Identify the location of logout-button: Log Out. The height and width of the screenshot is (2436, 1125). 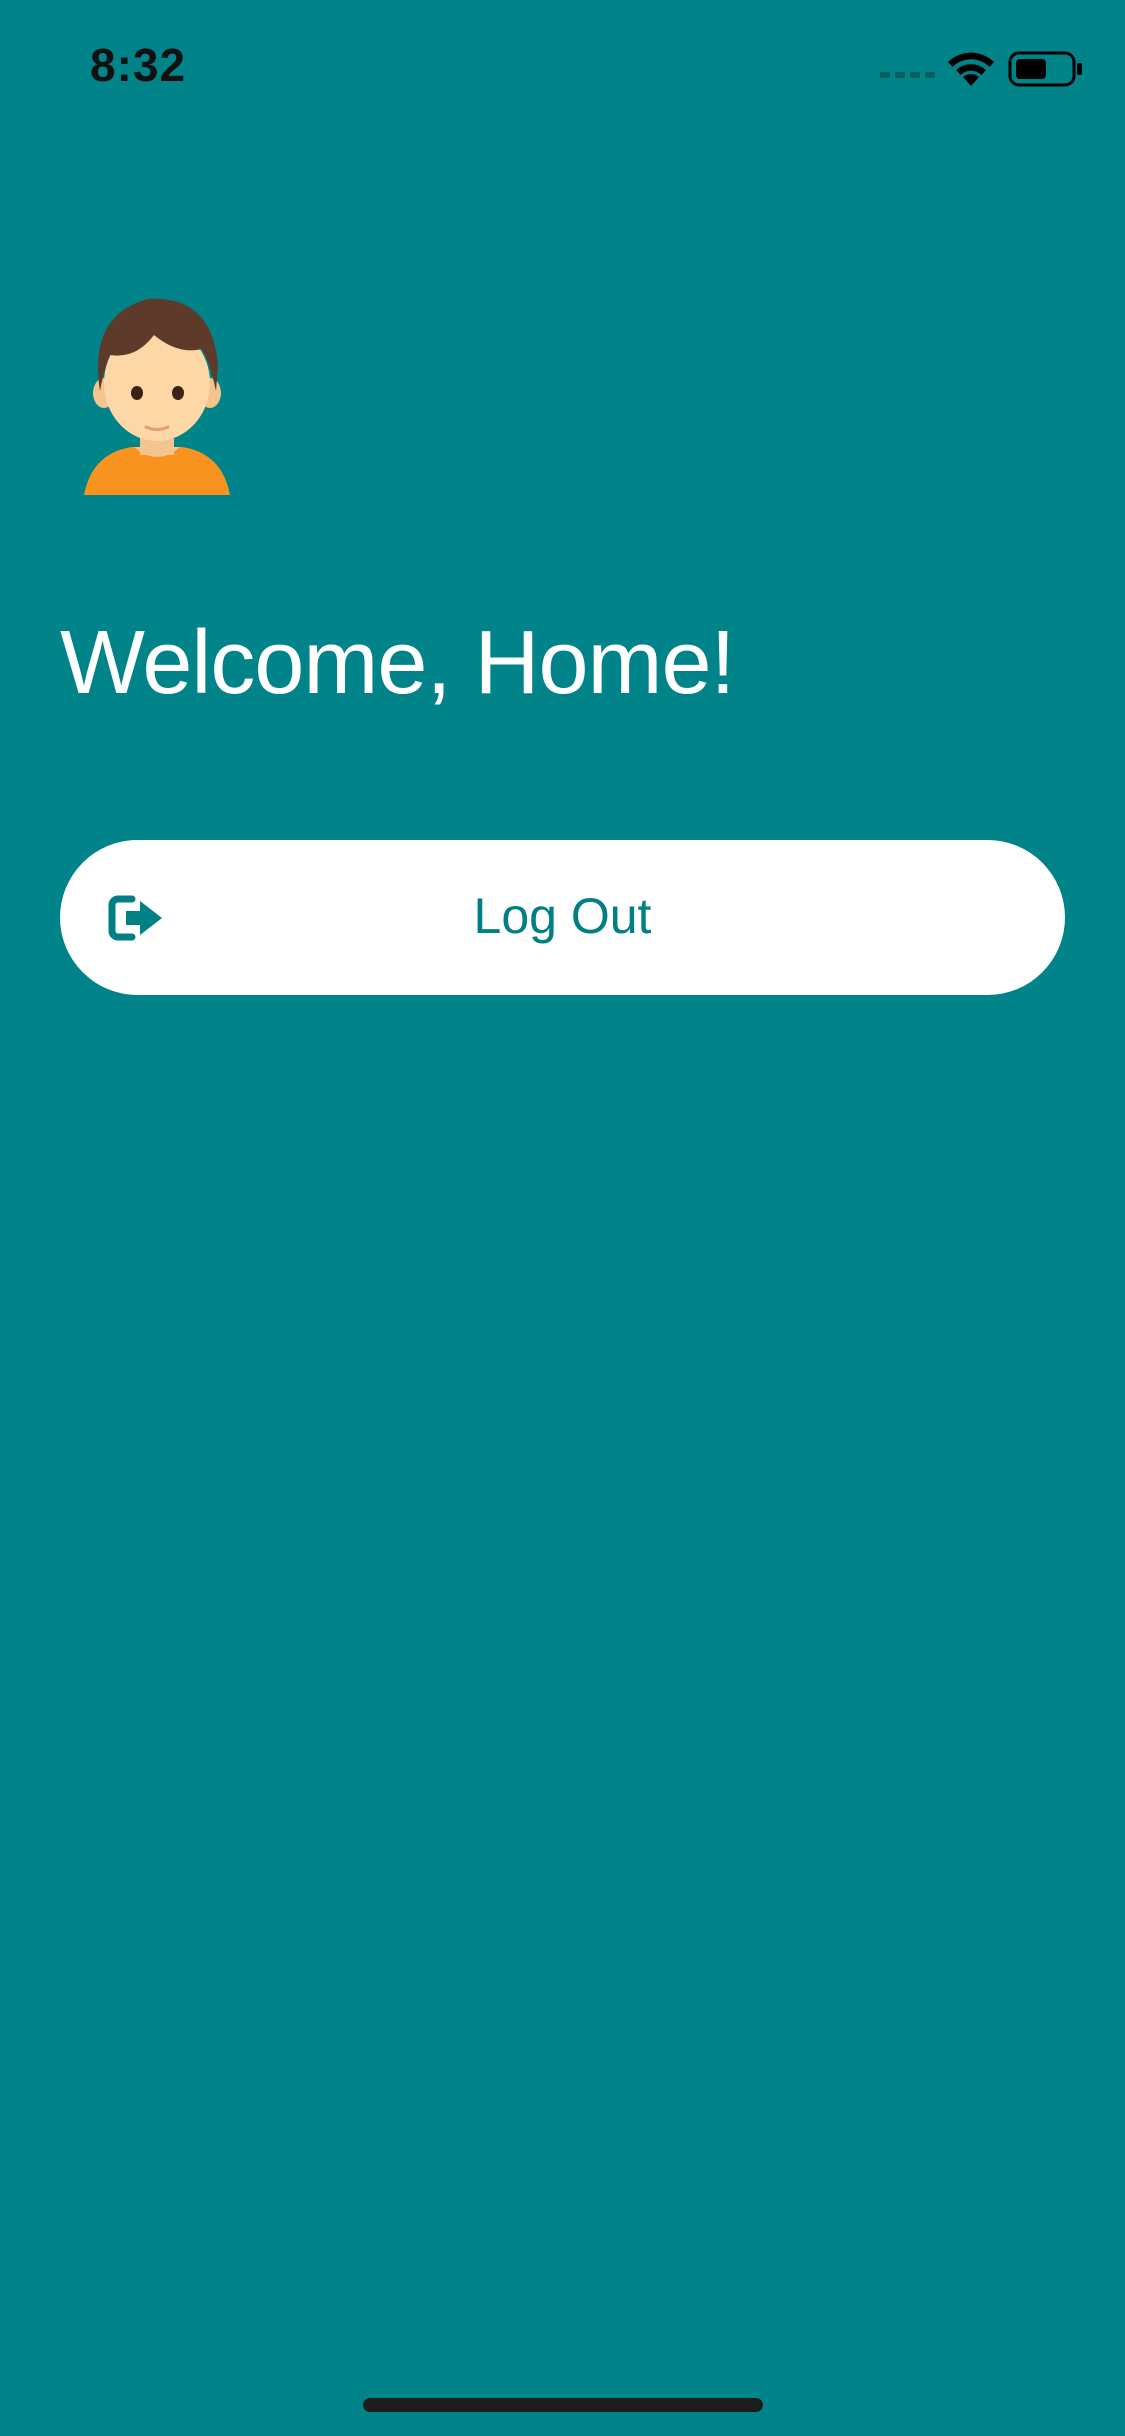
(562, 917).